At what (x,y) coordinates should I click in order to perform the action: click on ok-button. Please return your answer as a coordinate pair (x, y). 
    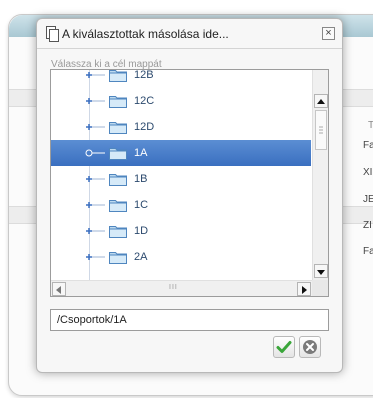
    Looking at the image, I should click on (284, 347).